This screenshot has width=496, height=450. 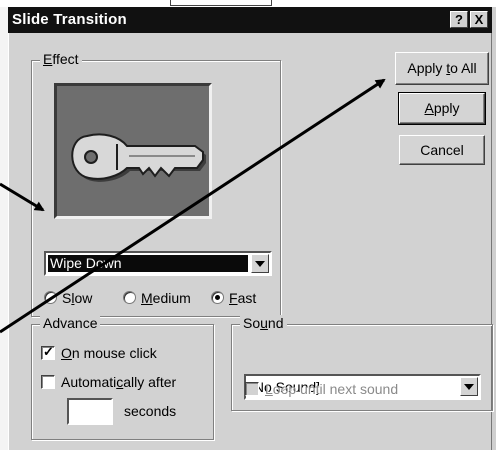 I want to click on seconds-label: seconds, so click(x=150, y=411).